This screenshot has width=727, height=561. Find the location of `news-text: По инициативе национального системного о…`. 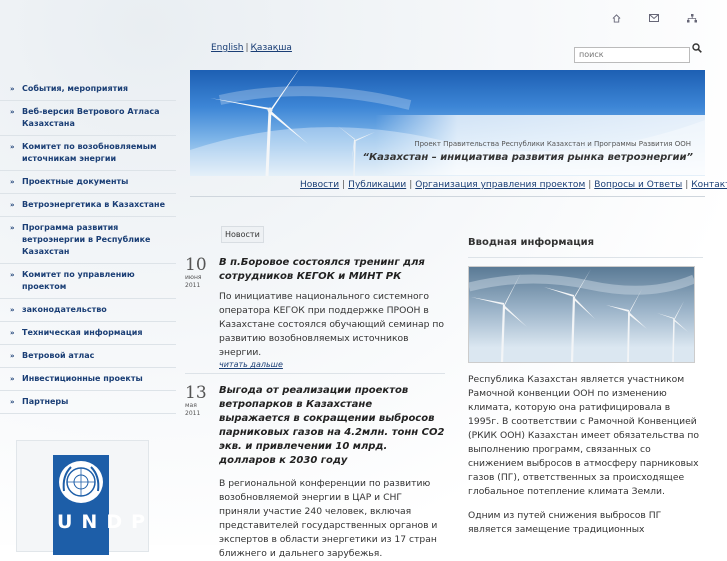

news-text: По инициативе национального системного о… is located at coordinates (331, 324).